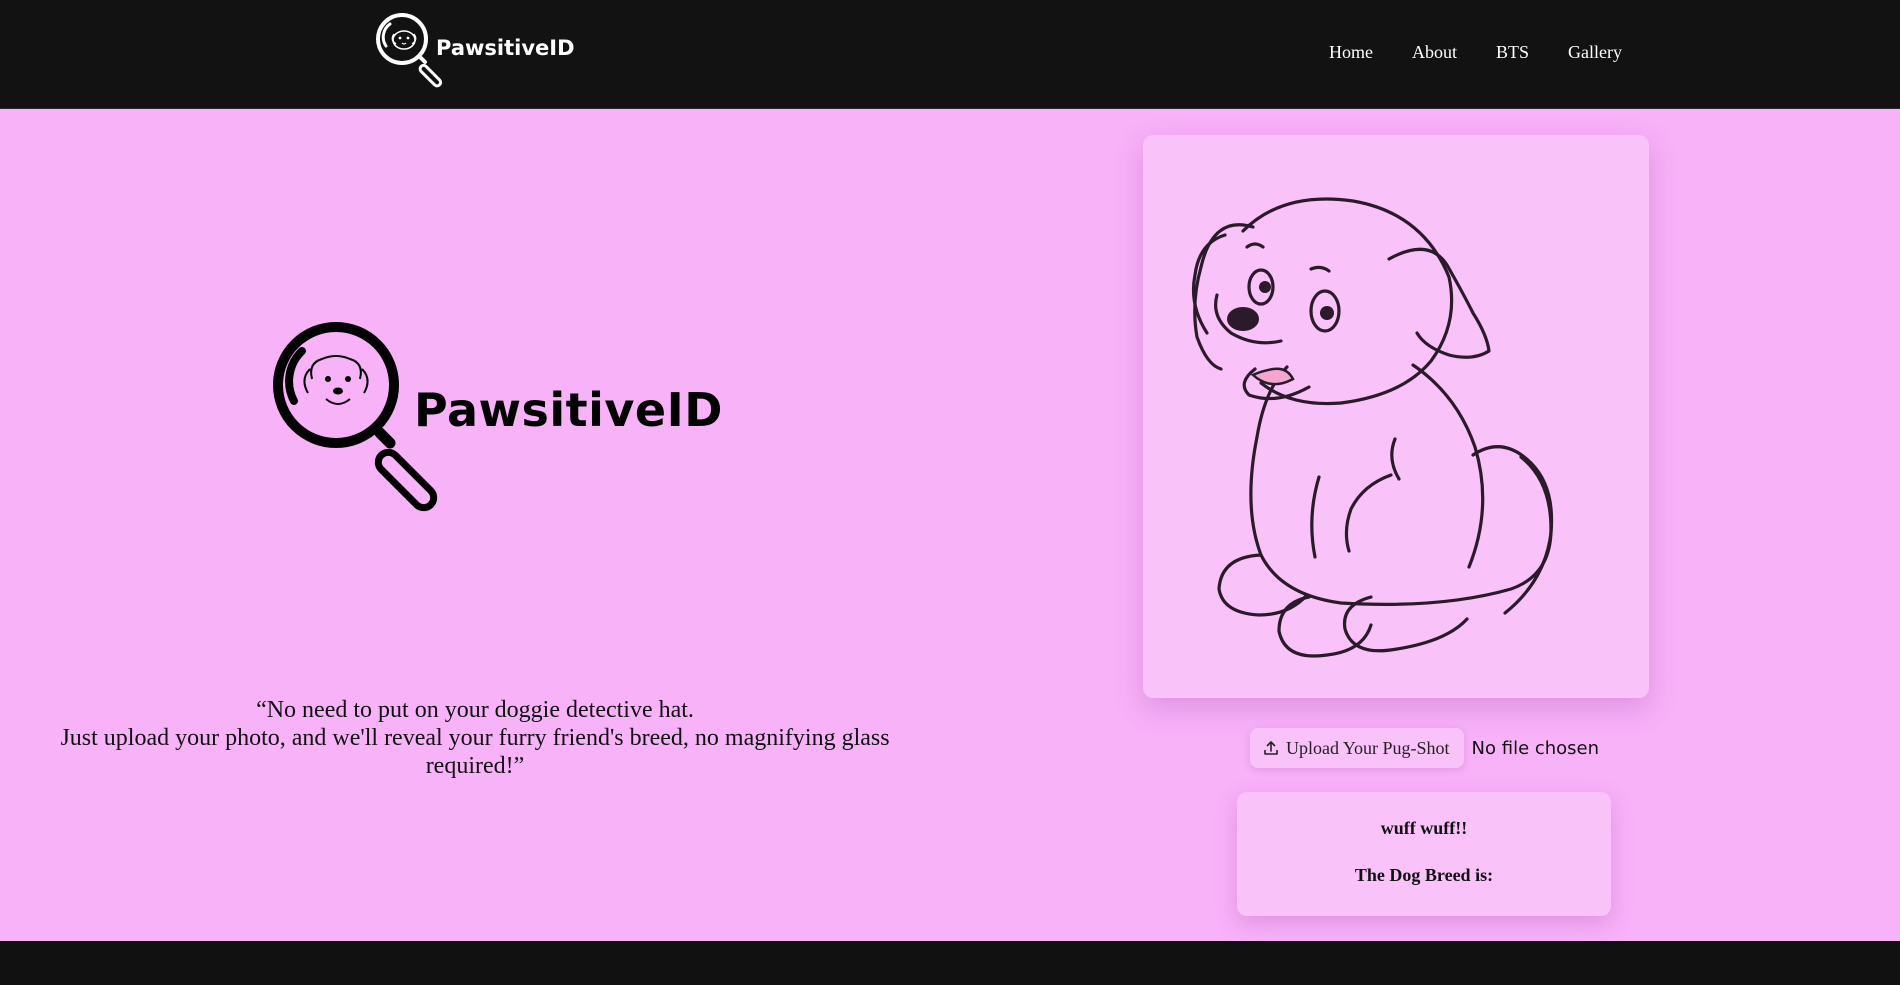 This screenshot has height=985, width=1900. What do you see at coordinates (1512, 52) in the screenshot?
I see `nav-bts-link: BTS` at bounding box center [1512, 52].